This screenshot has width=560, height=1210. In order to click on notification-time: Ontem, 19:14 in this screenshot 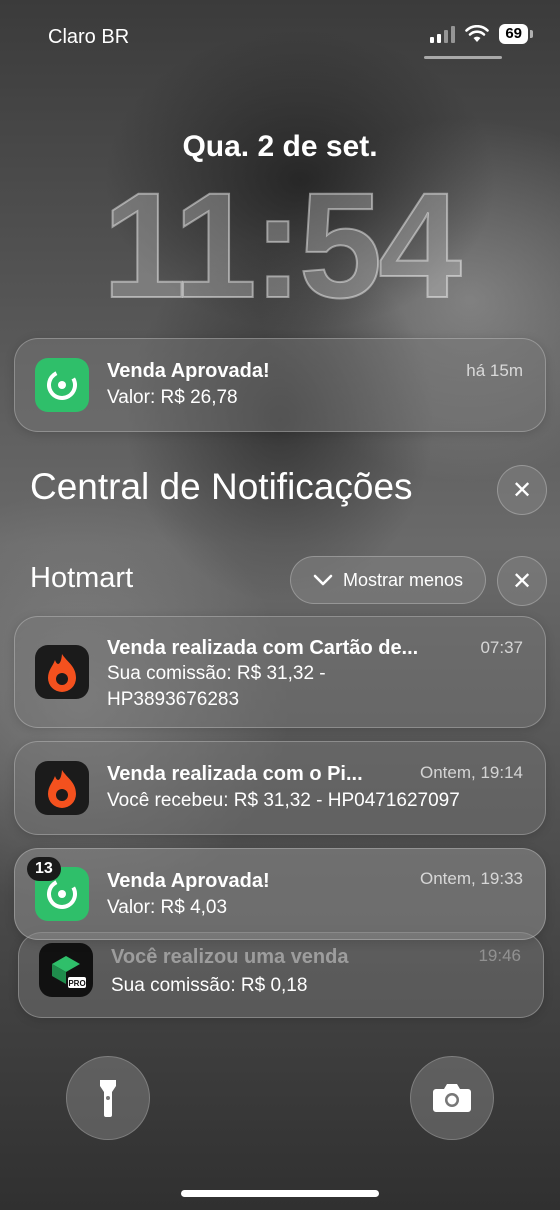, I will do `click(471, 772)`.